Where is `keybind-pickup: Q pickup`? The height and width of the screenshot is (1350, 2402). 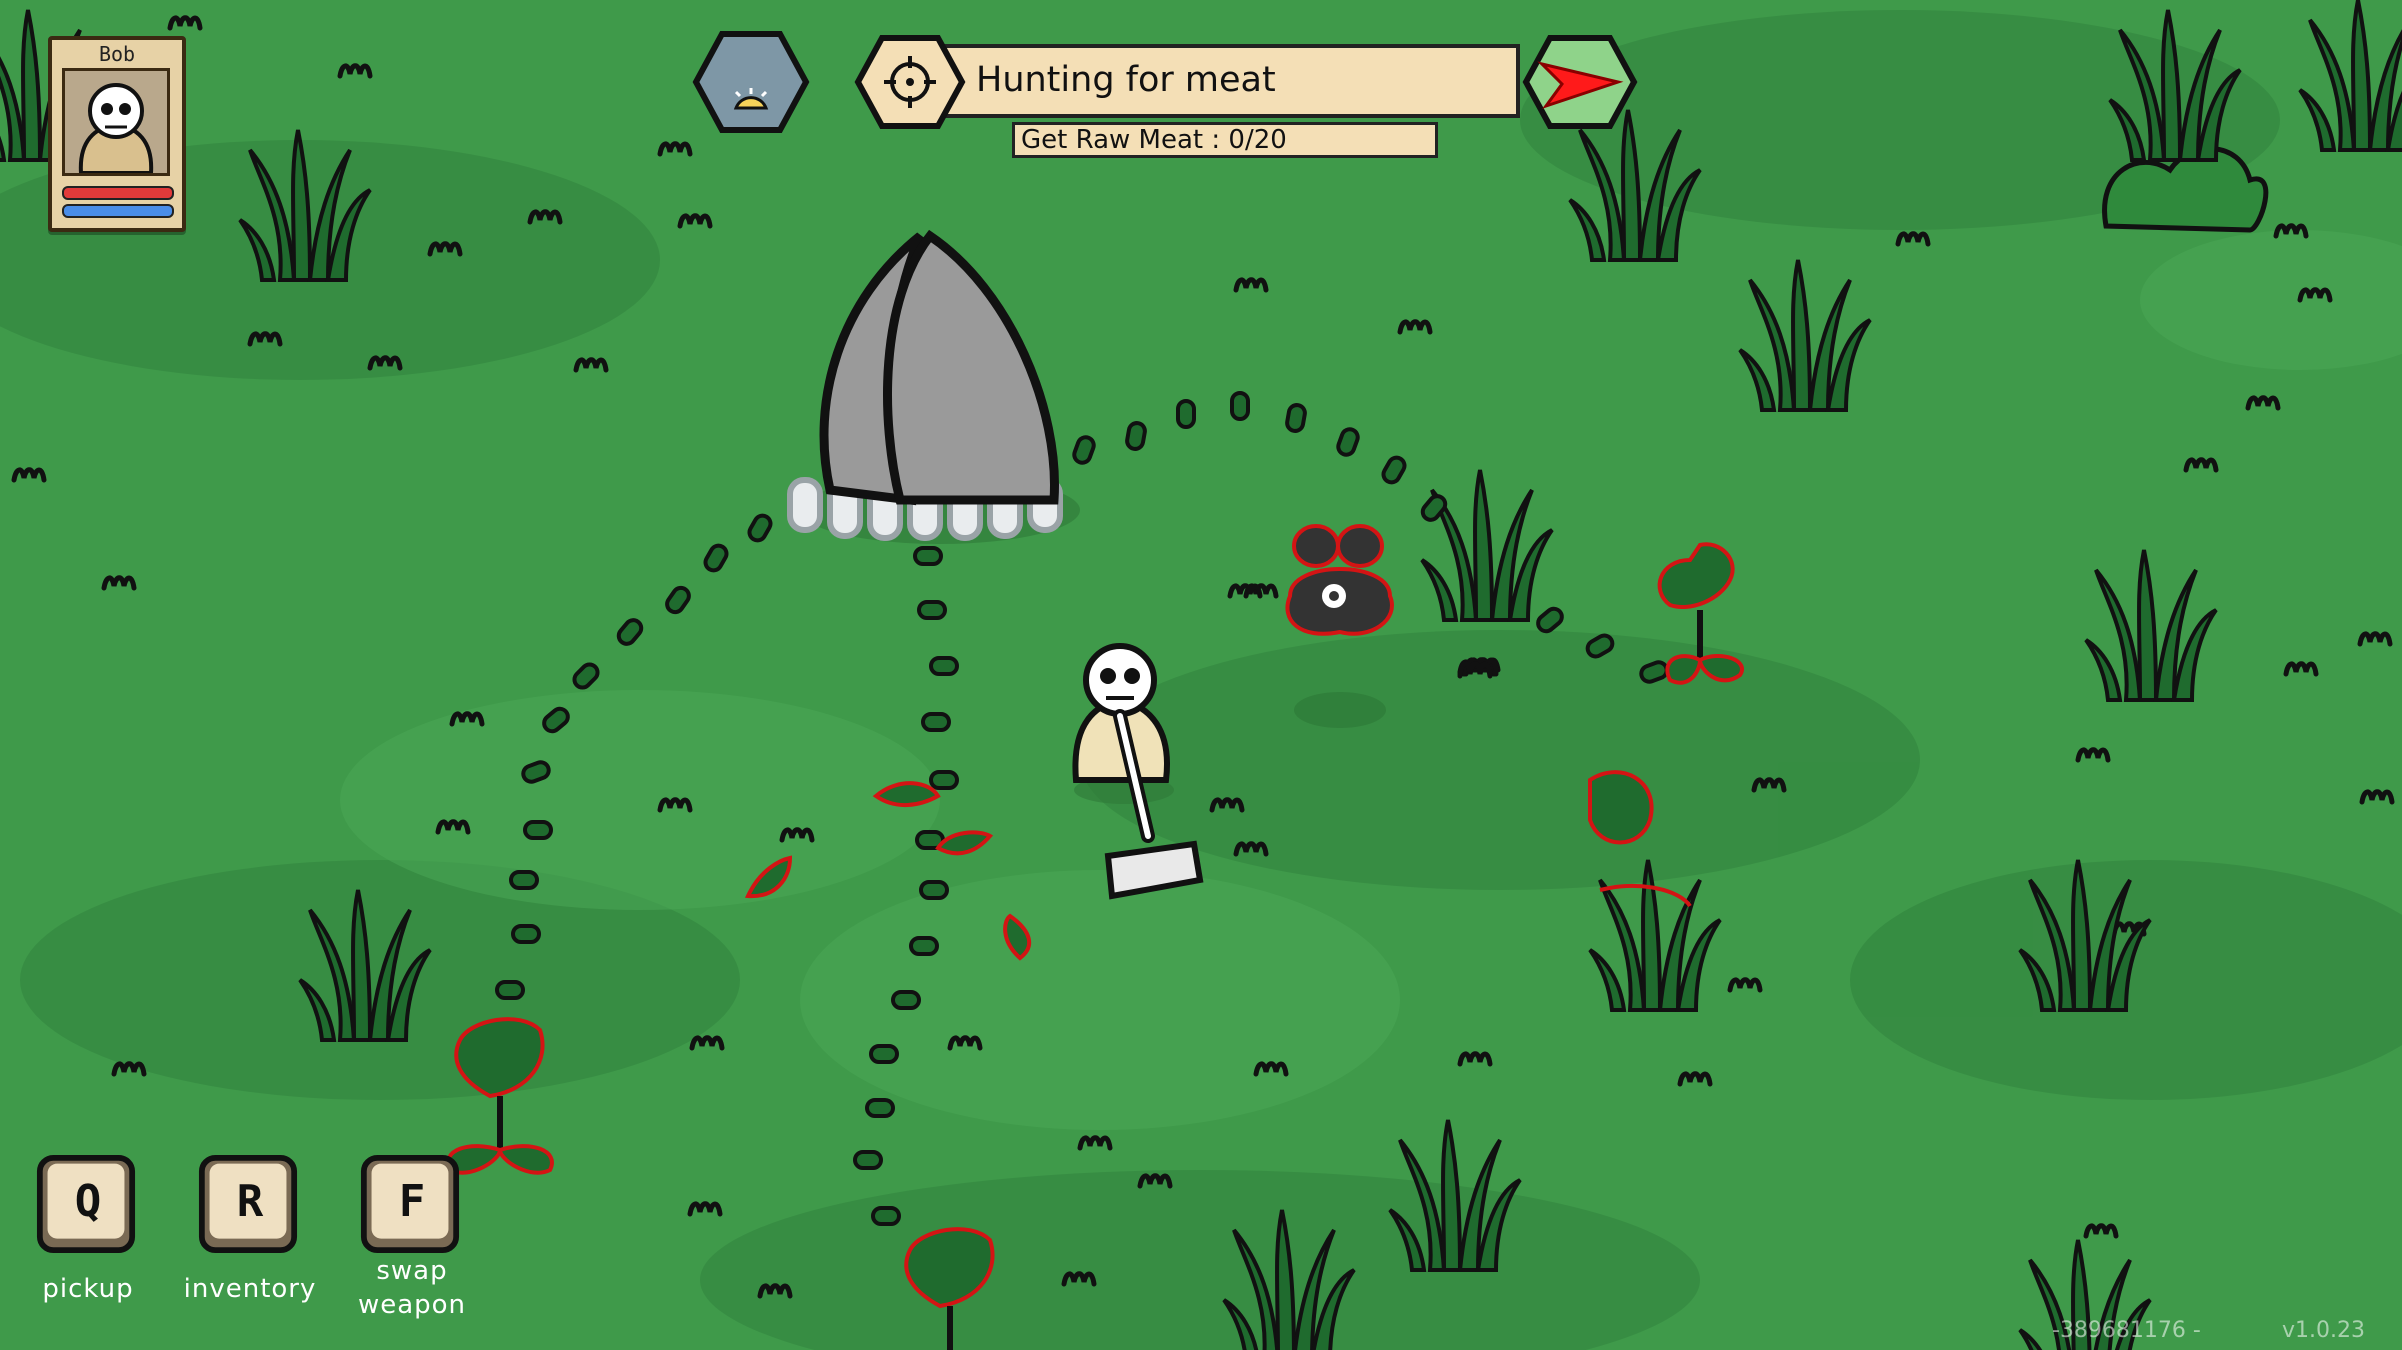 keybind-pickup: Q pickup is located at coordinates (86, 1229).